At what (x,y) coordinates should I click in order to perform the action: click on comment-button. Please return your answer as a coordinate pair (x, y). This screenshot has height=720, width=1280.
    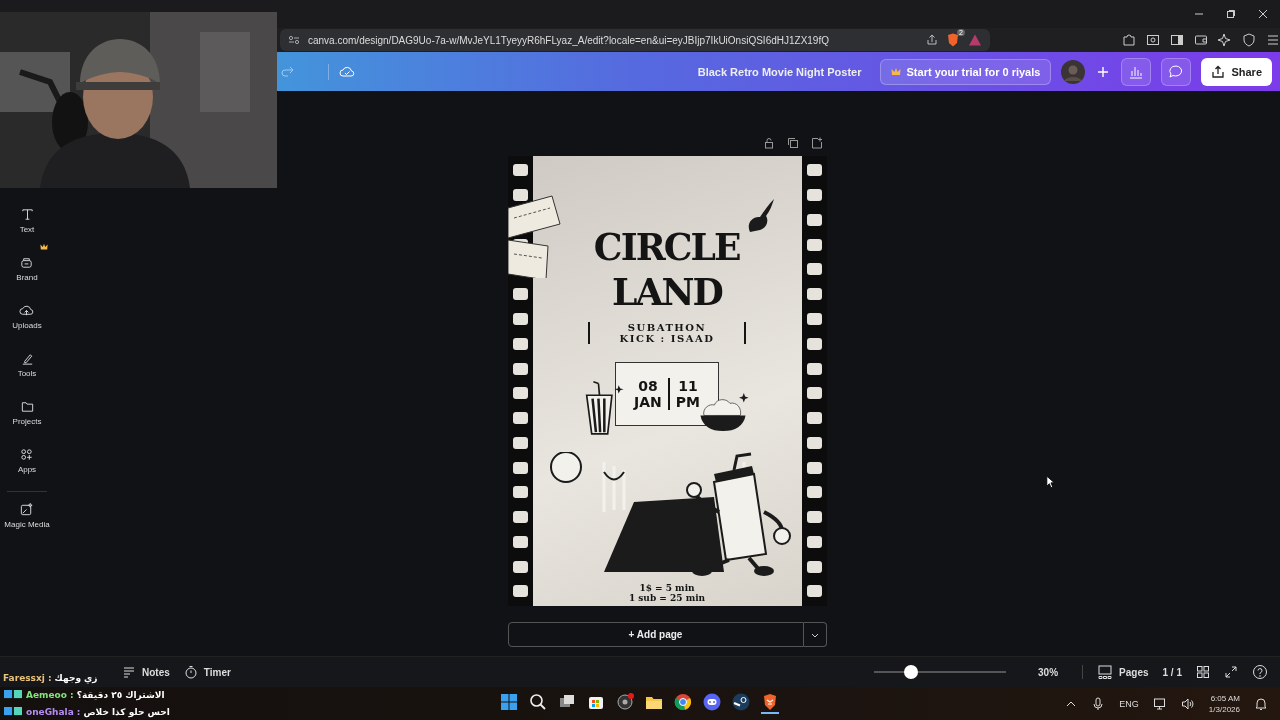
    Looking at the image, I should click on (1176, 71).